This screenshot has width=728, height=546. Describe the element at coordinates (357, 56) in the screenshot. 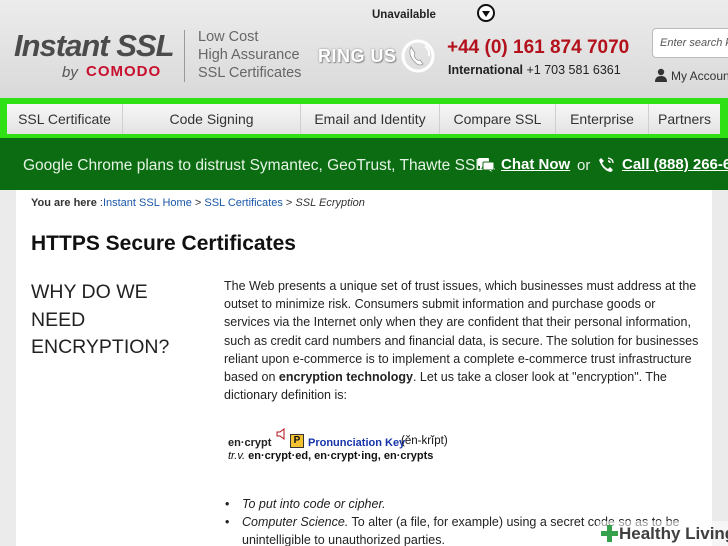

I see `ring-us-label: RING US` at that location.